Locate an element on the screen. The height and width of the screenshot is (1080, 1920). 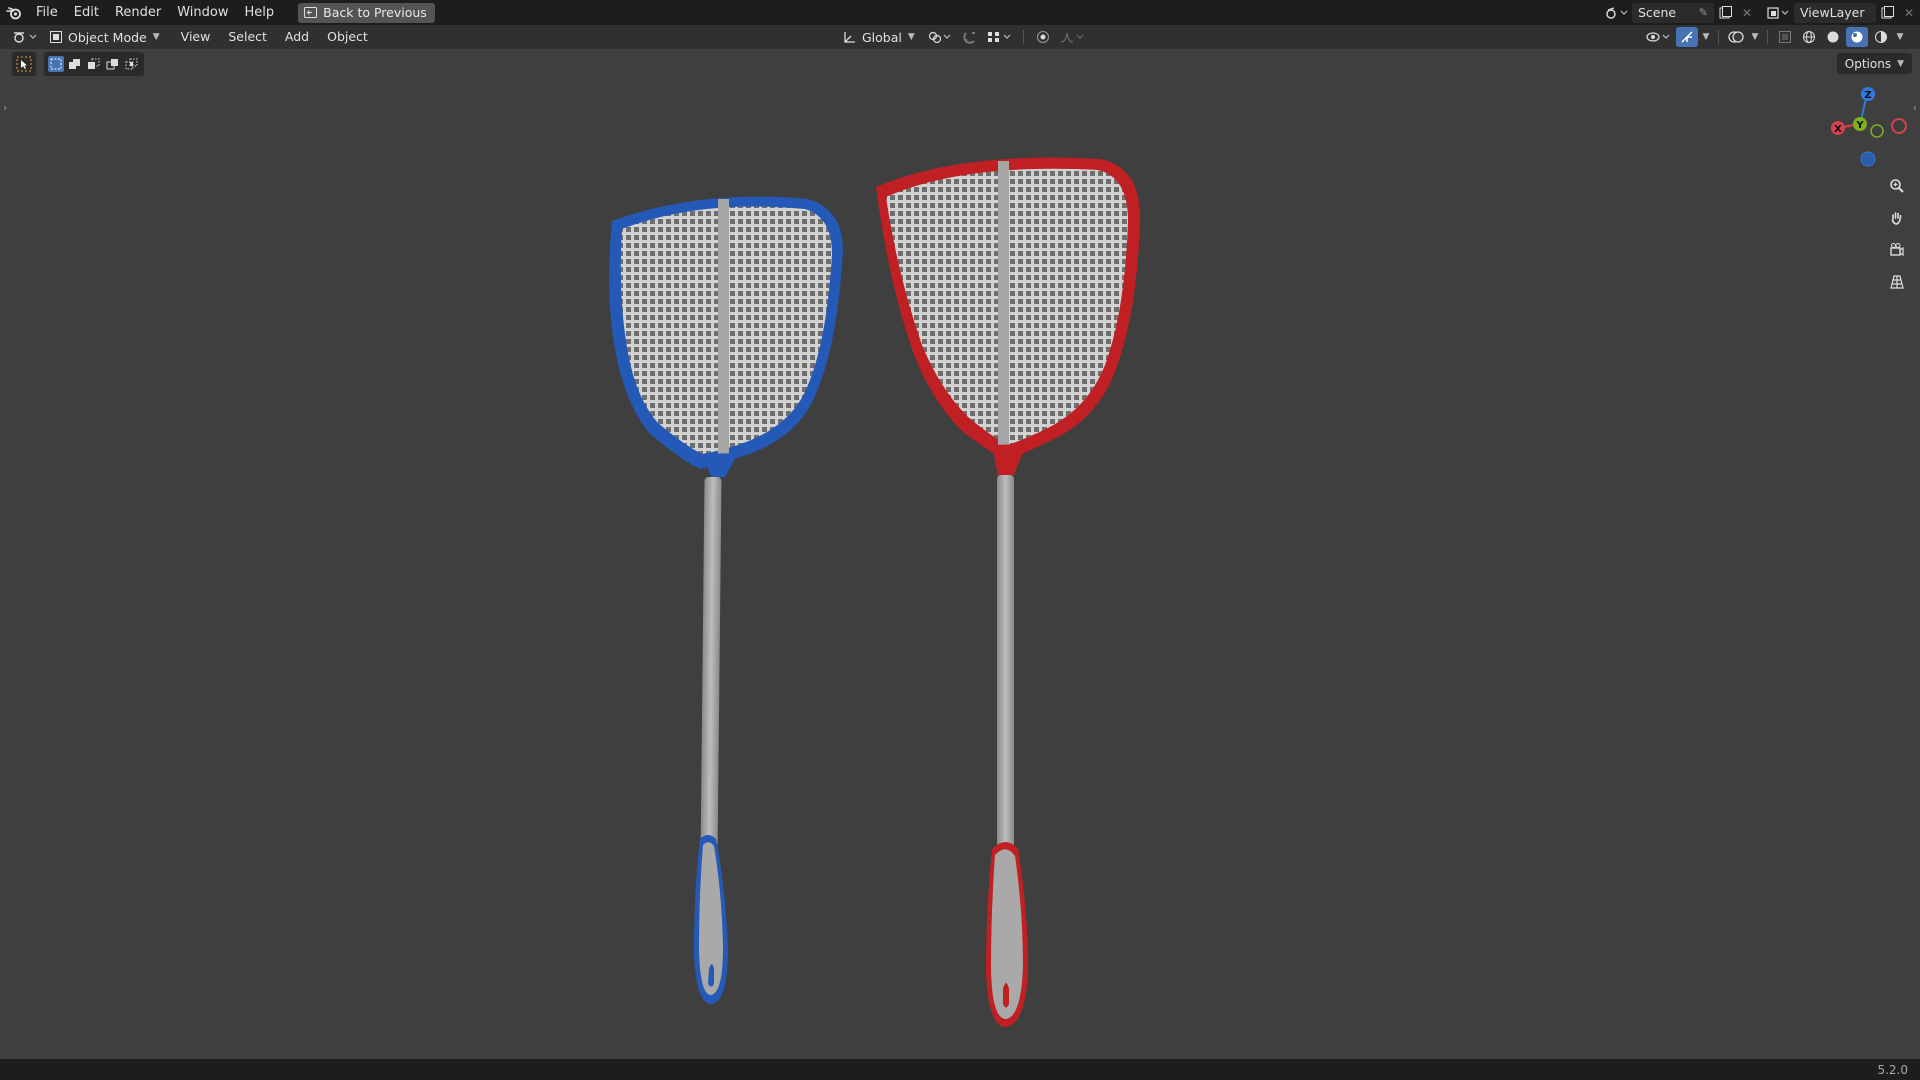
editor-type-icon is located at coordinates (25, 37).